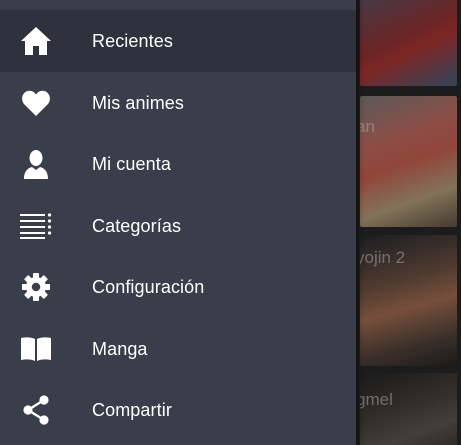 The width and height of the screenshot is (461, 445). I want to click on menu-item-label: Configuración, so click(148, 286).